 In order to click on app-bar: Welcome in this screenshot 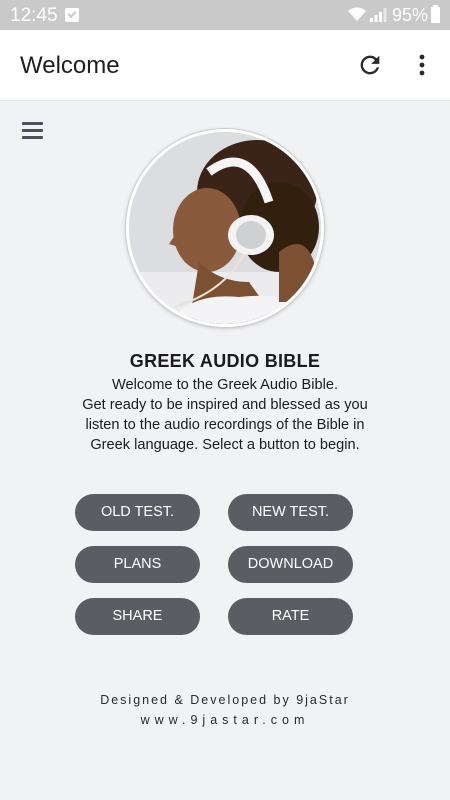, I will do `click(225, 65)`.